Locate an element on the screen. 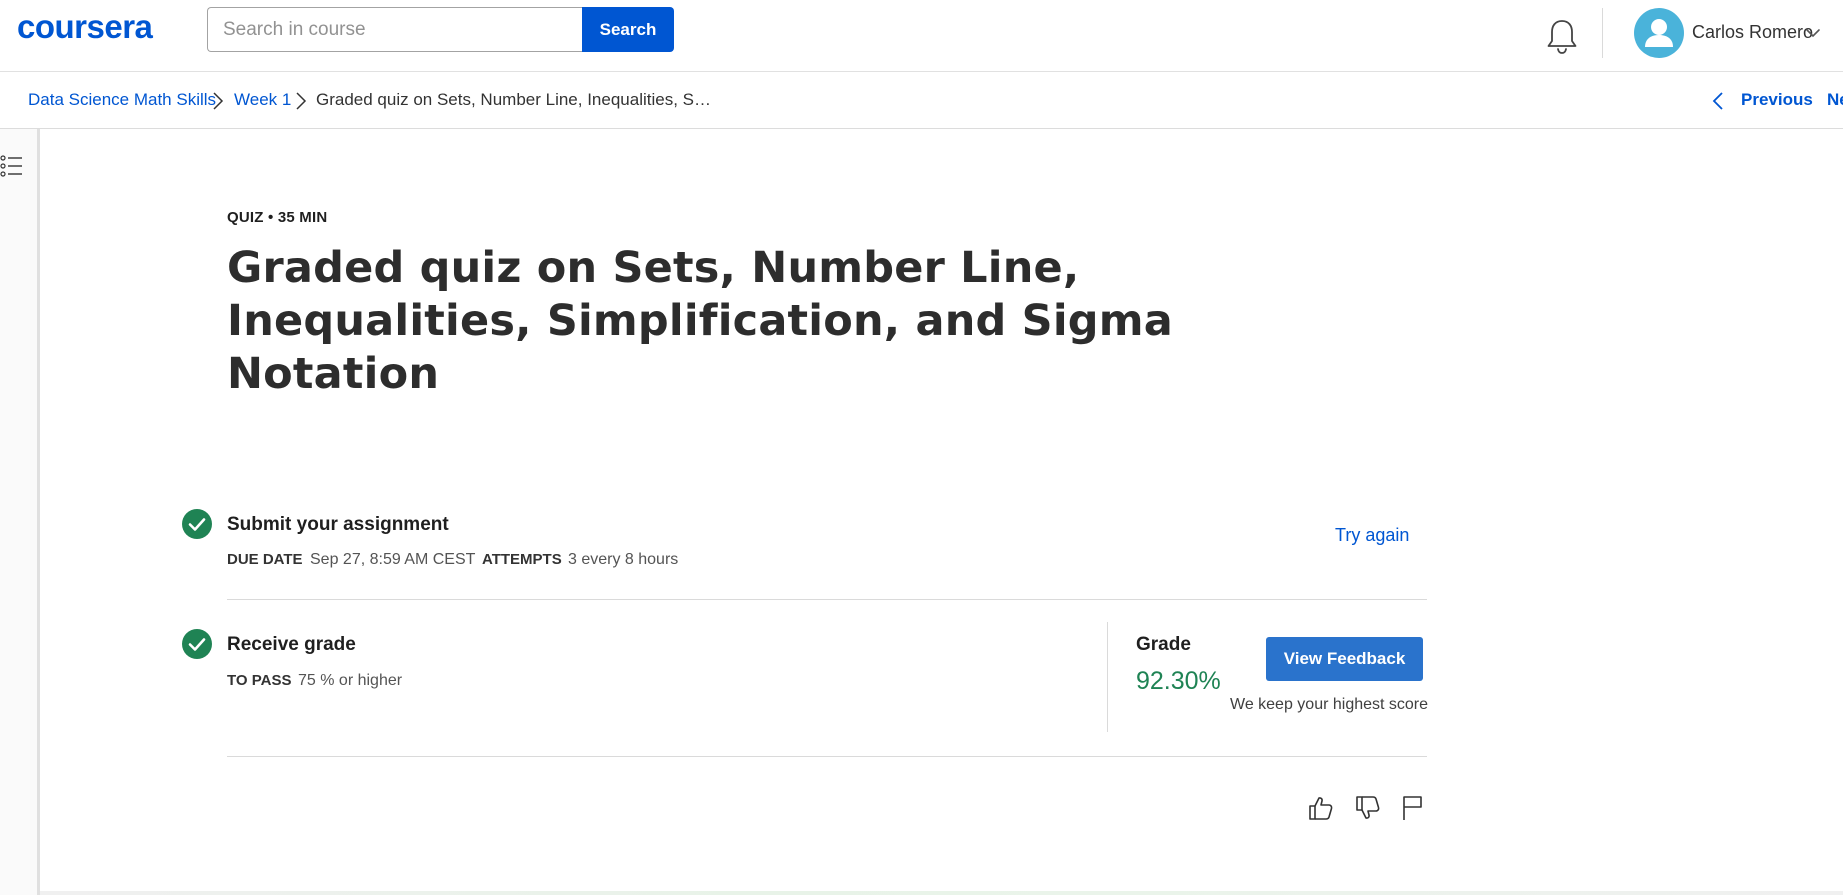  view-feedback-button: View Feedback is located at coordinates (1344, 659).